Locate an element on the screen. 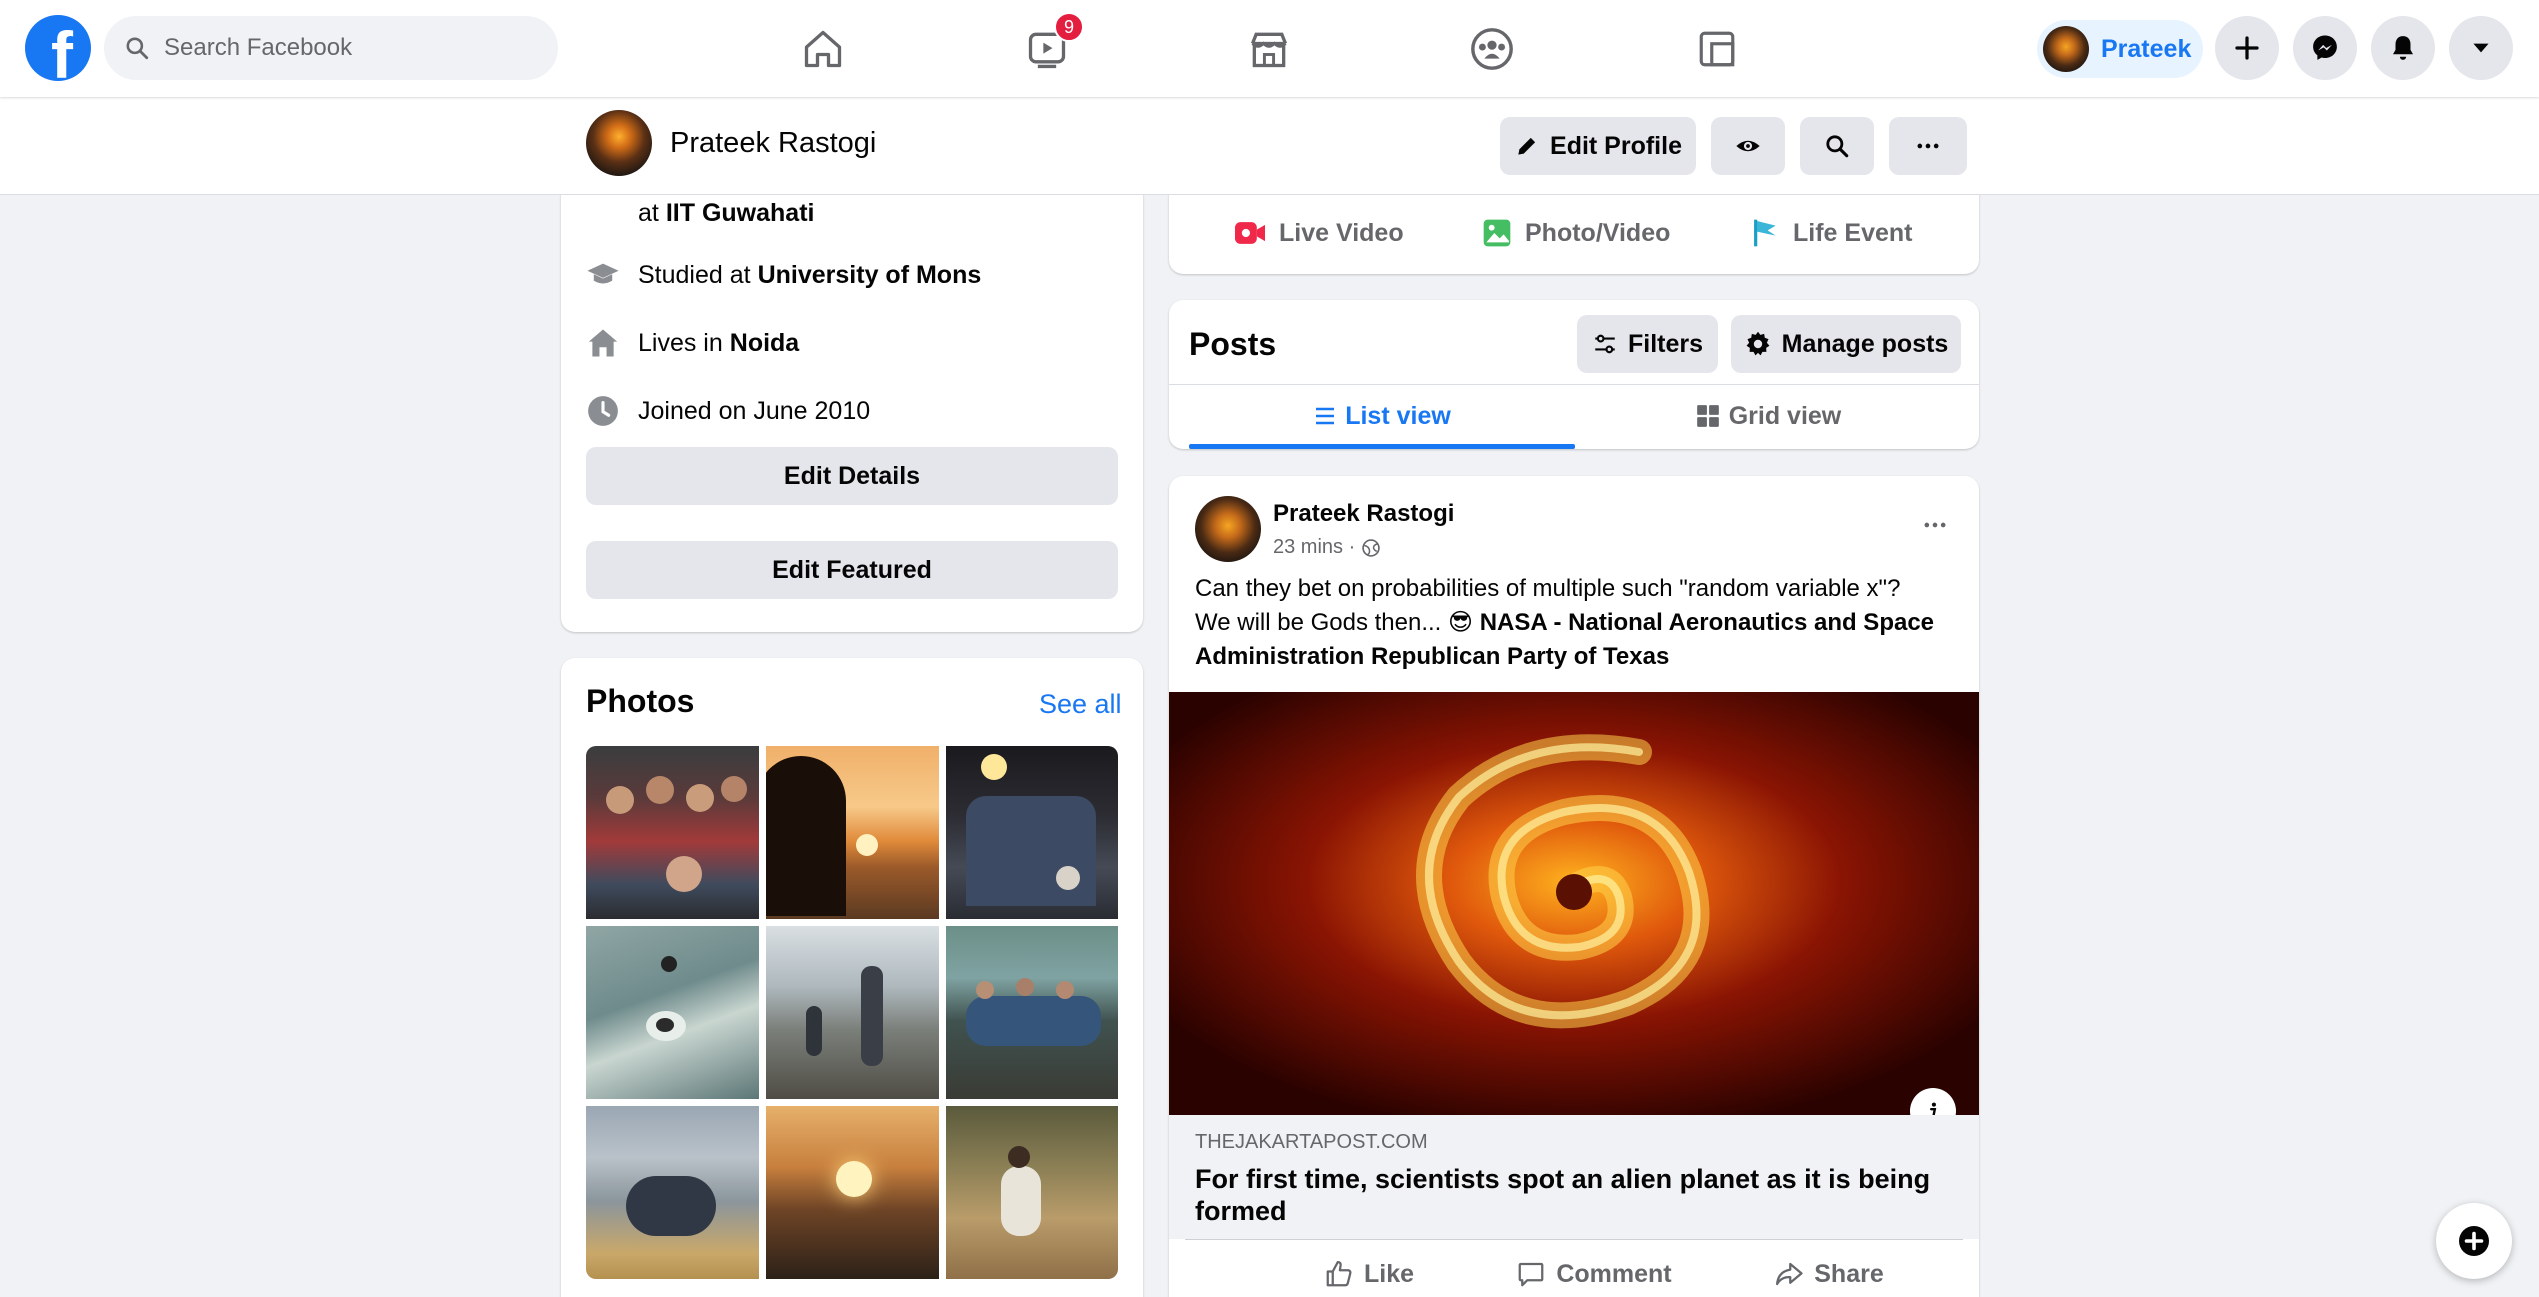 The height and width of the screenshot is (1297, 2539). comment-button: Comment is located at coordinates (1594, 1271).